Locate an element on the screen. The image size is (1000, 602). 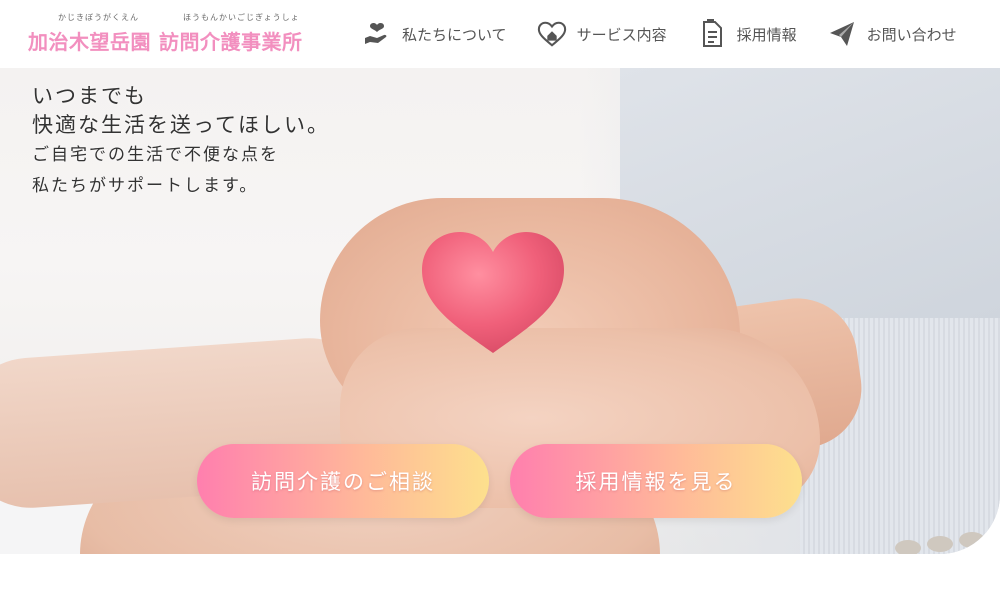
logo-name: 加治木望岳園 訪問介護事業所 is located at coordinates (169, 40).